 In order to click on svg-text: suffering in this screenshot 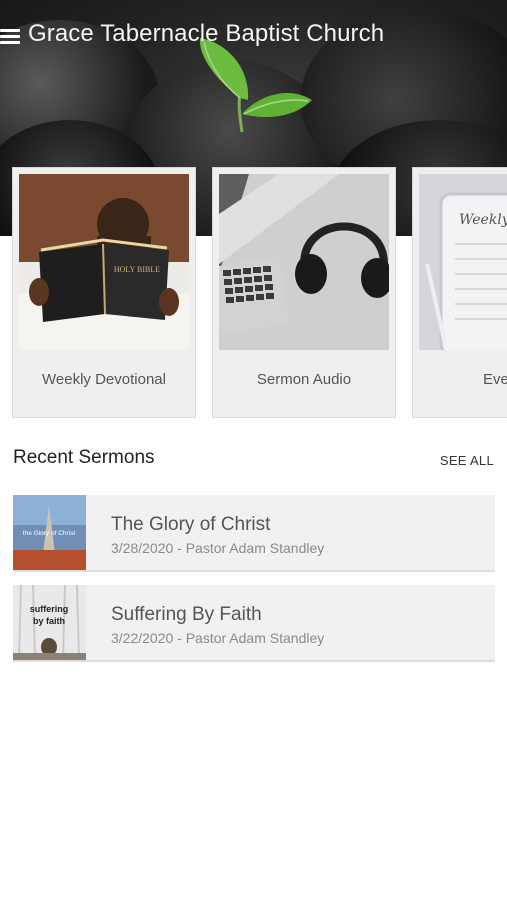, I will do `click(49, 609)`.